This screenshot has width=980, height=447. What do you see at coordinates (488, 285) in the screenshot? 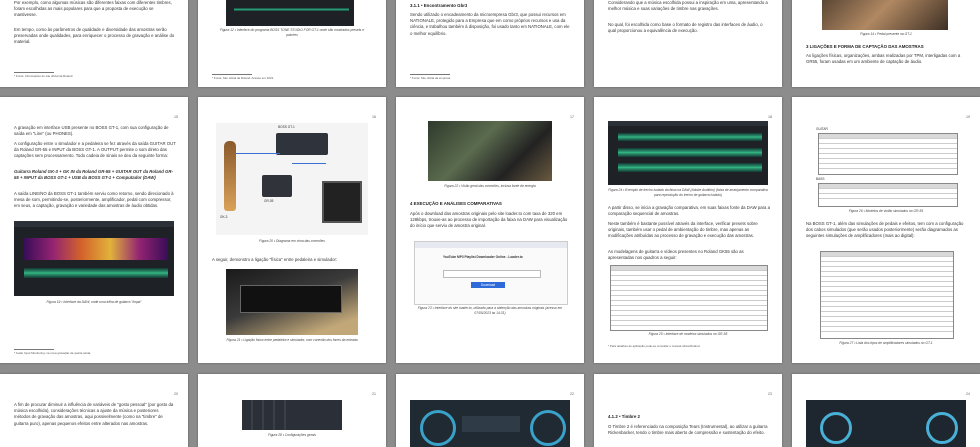
I see `download-button: Download` at bounding box center [488, 285].